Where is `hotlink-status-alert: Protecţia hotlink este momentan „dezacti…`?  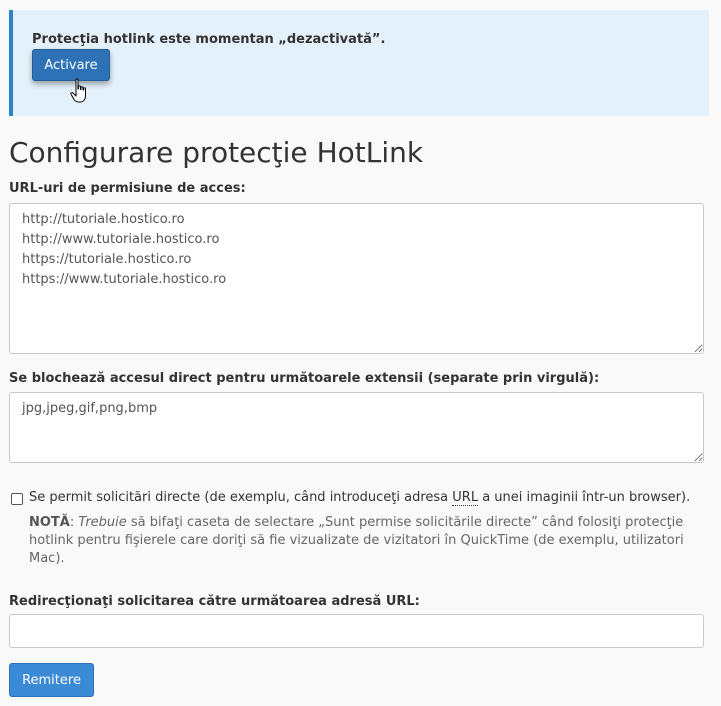
hotlink-status-alert: Protecţia hotlink este momentan „dezacti… is located at coordinates (359, 63).